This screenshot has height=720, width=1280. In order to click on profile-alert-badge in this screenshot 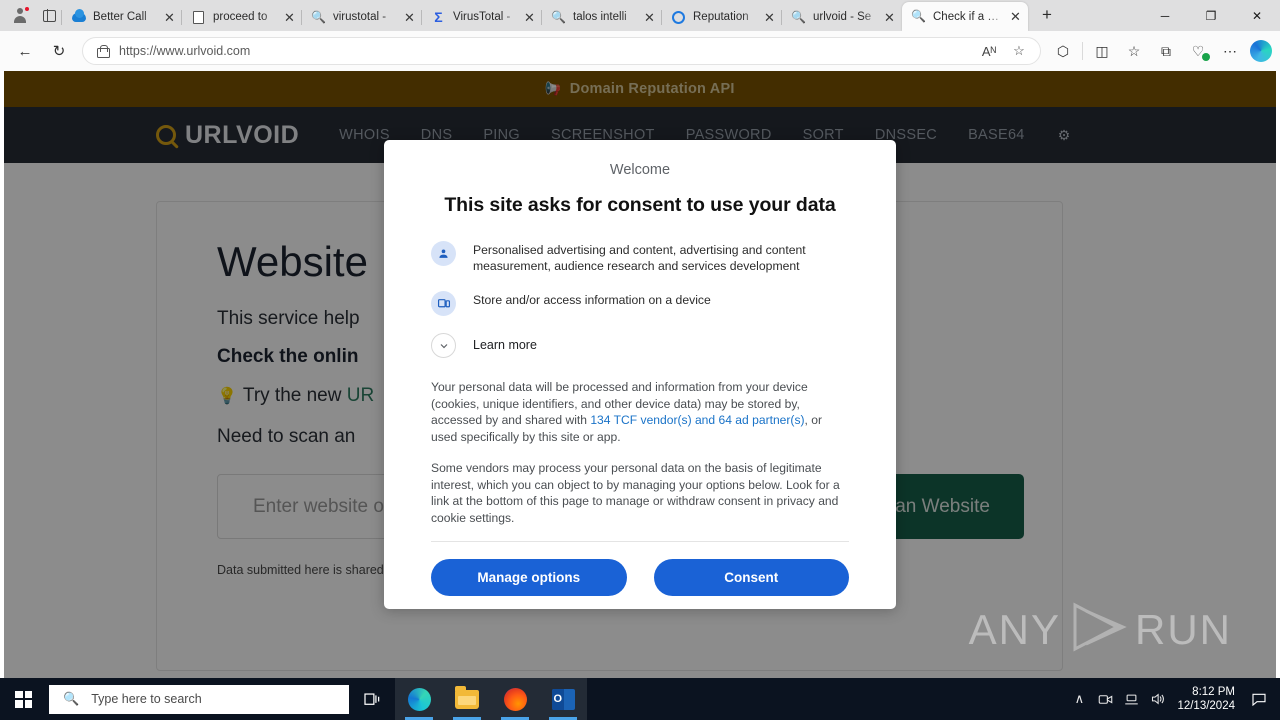, I will do `click(27, 8)`.